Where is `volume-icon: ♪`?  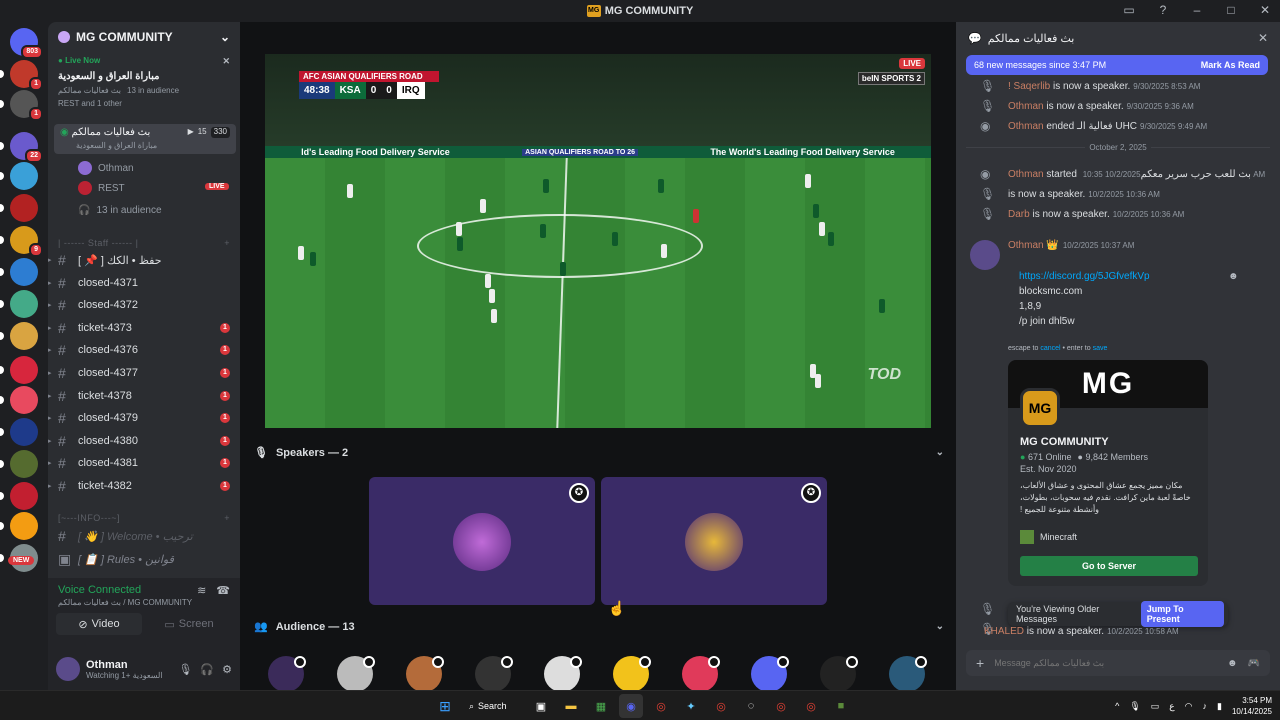 volume-icon: ♪ is located at coordinates (1205, 706).